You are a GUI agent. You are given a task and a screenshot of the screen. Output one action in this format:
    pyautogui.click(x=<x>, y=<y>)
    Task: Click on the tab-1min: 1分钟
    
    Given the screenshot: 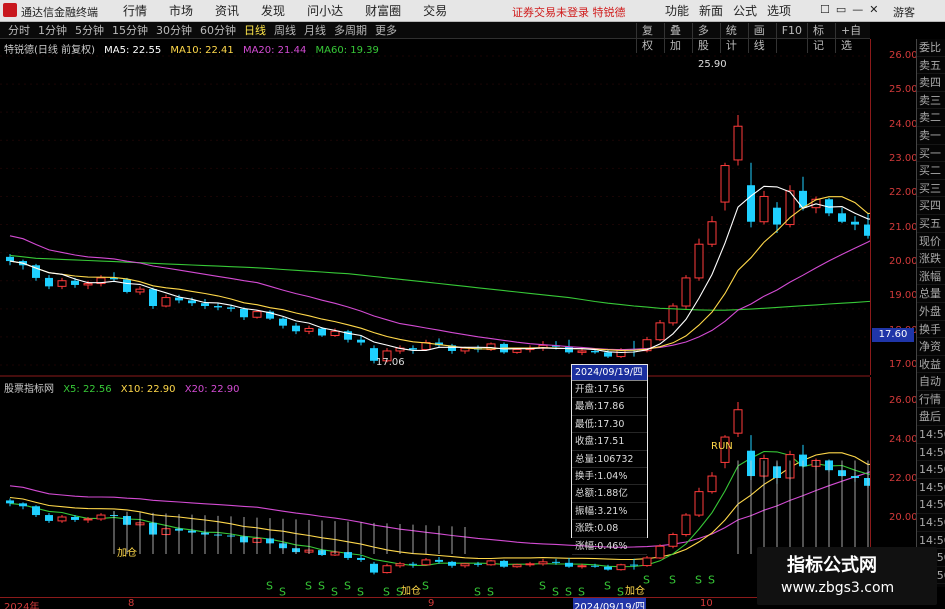 What is the action you would take?
    pyautogui.click(x=52, y=30)
    